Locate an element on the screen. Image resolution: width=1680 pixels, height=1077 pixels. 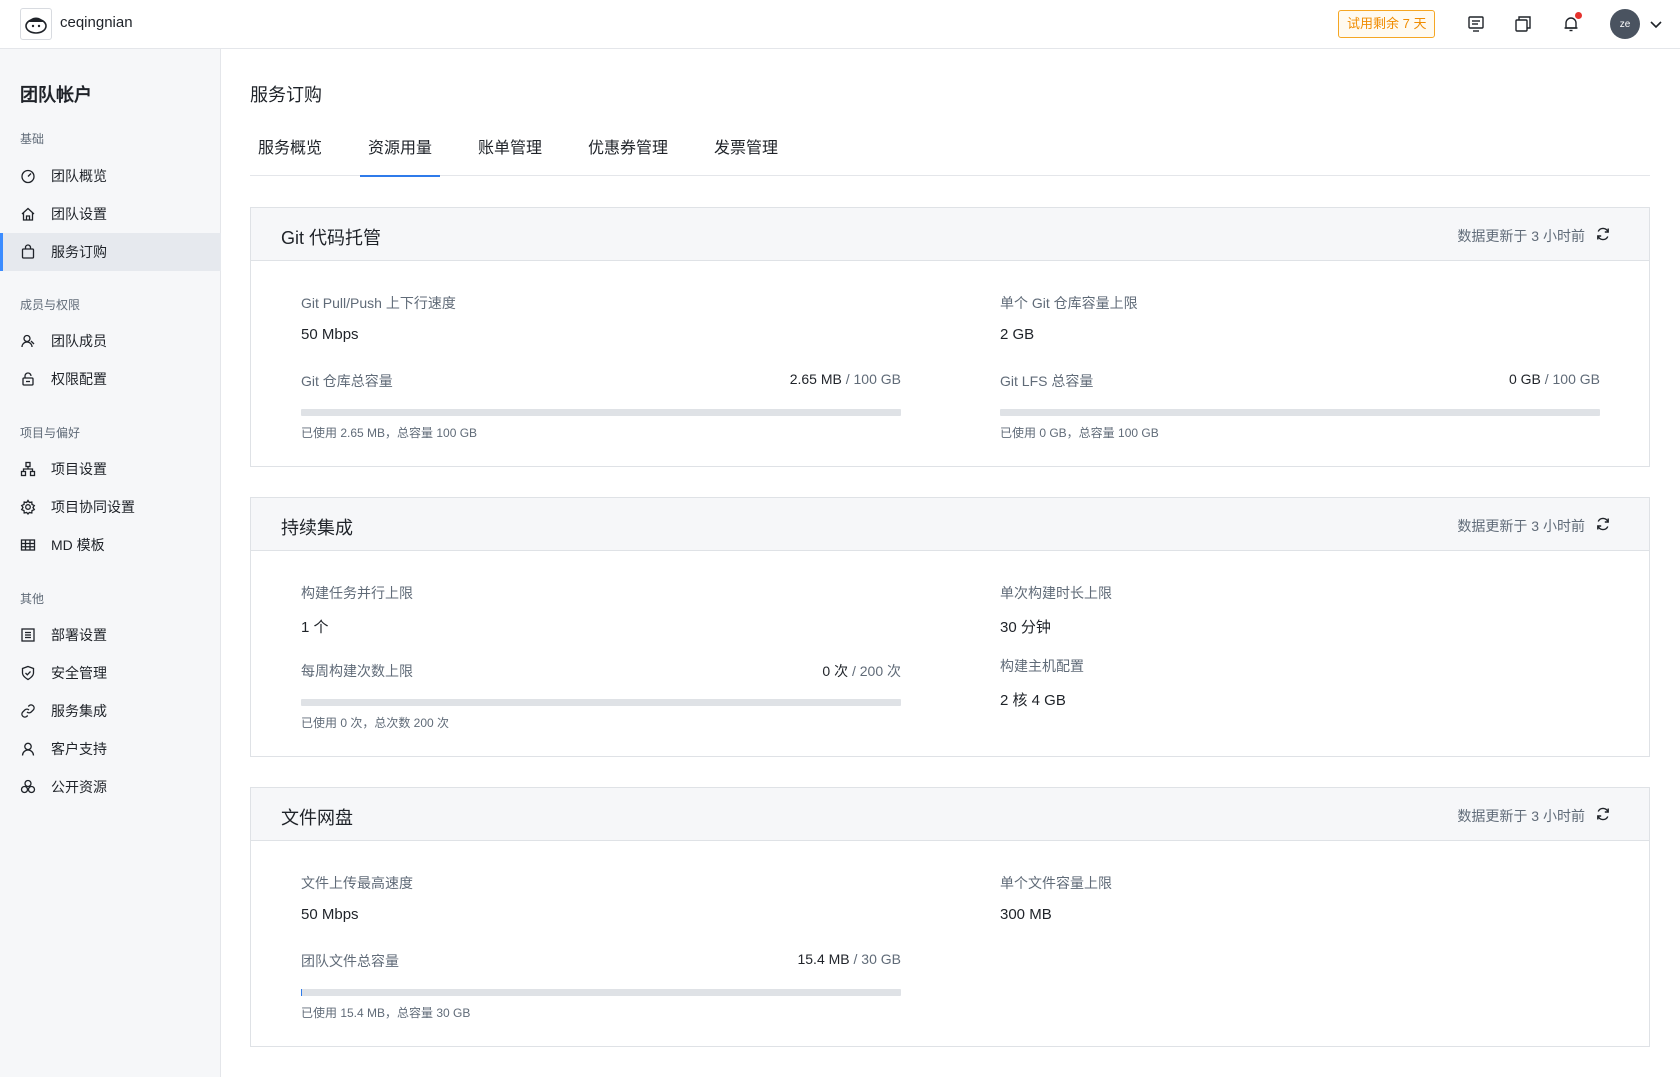
metric-build-host-config: 构建主机配置 2 核 4 GB is located at coordinates (1042, 683).